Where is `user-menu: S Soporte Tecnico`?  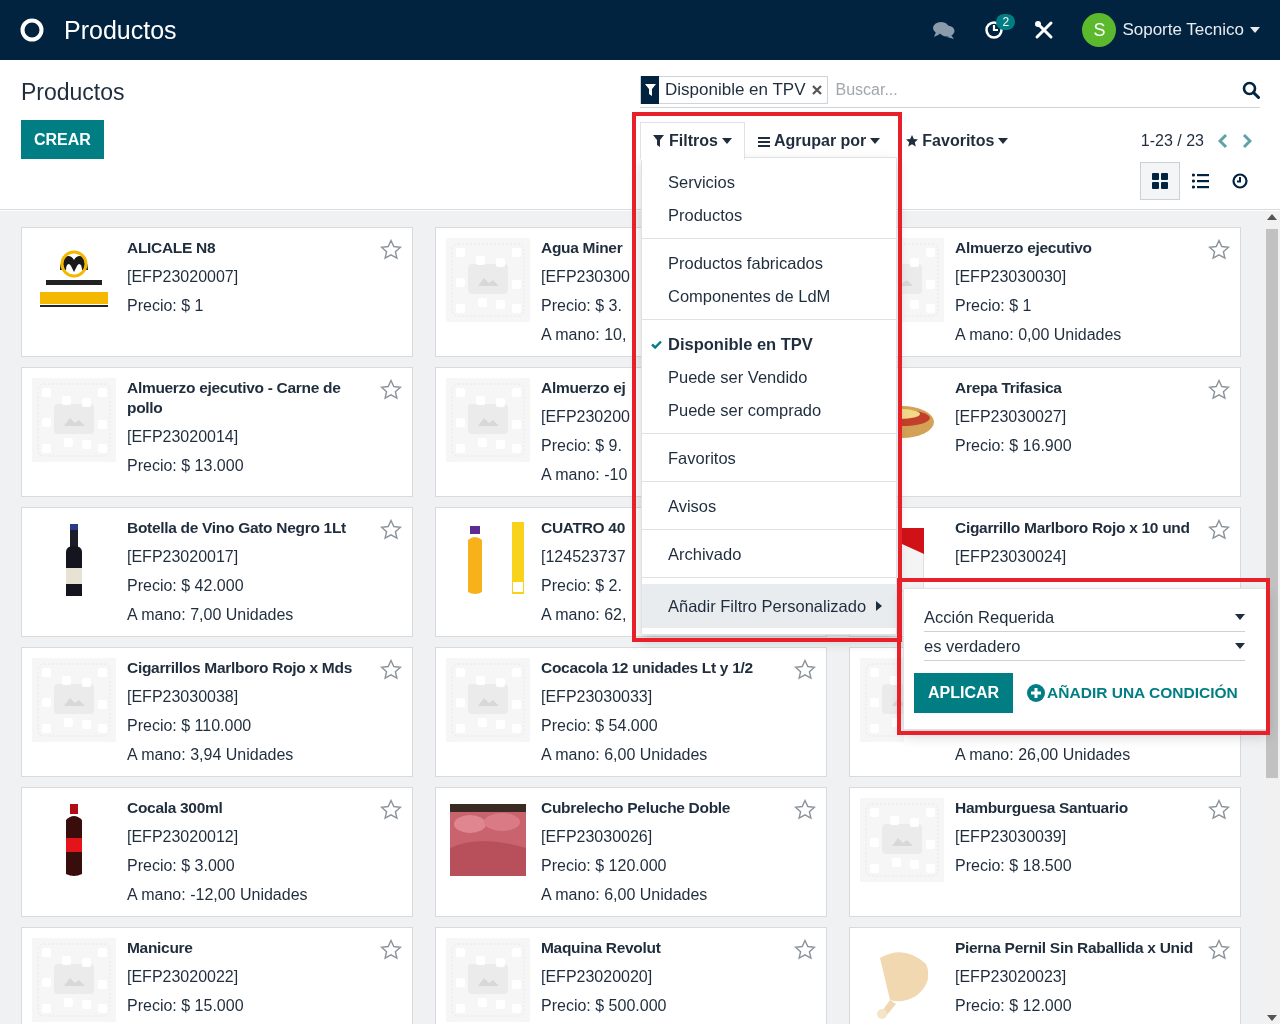
user-menu: S Soporte Tecnico is located at coordinates (1171, 30).